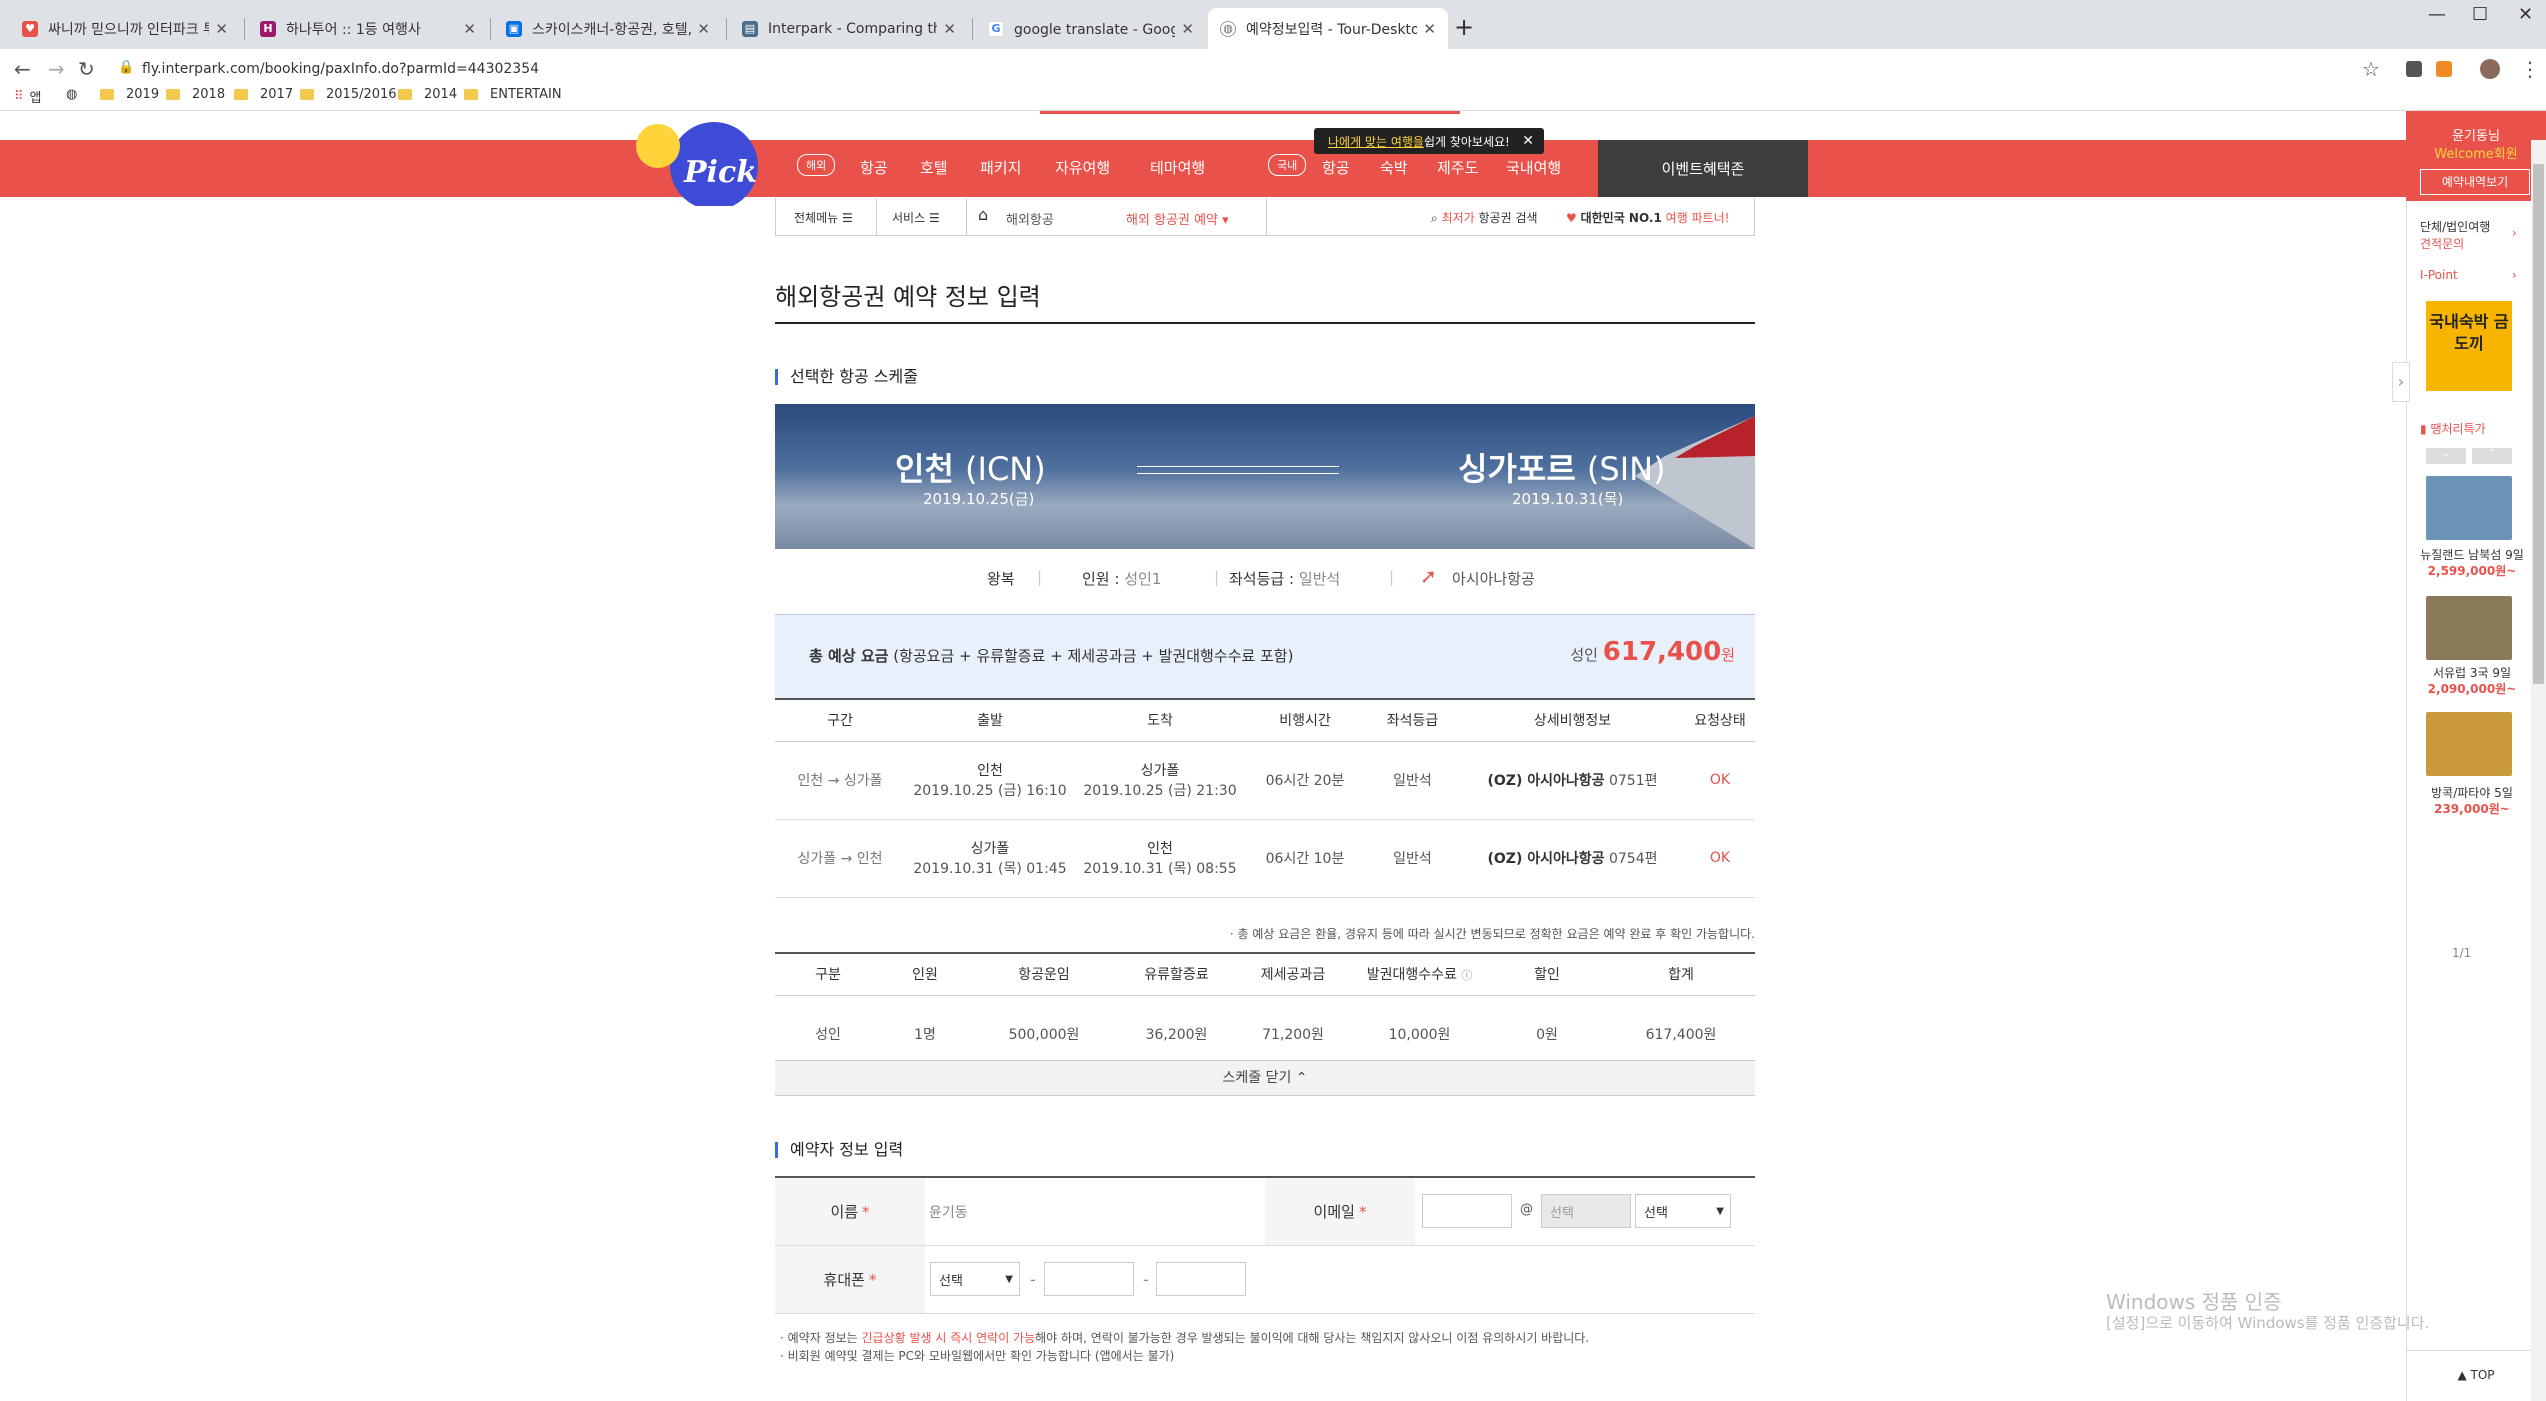 The width and height of the screenshot is (2546, 1401). I want to click on segment-cell: 싱가폴 → 인천, so click(840, 858).